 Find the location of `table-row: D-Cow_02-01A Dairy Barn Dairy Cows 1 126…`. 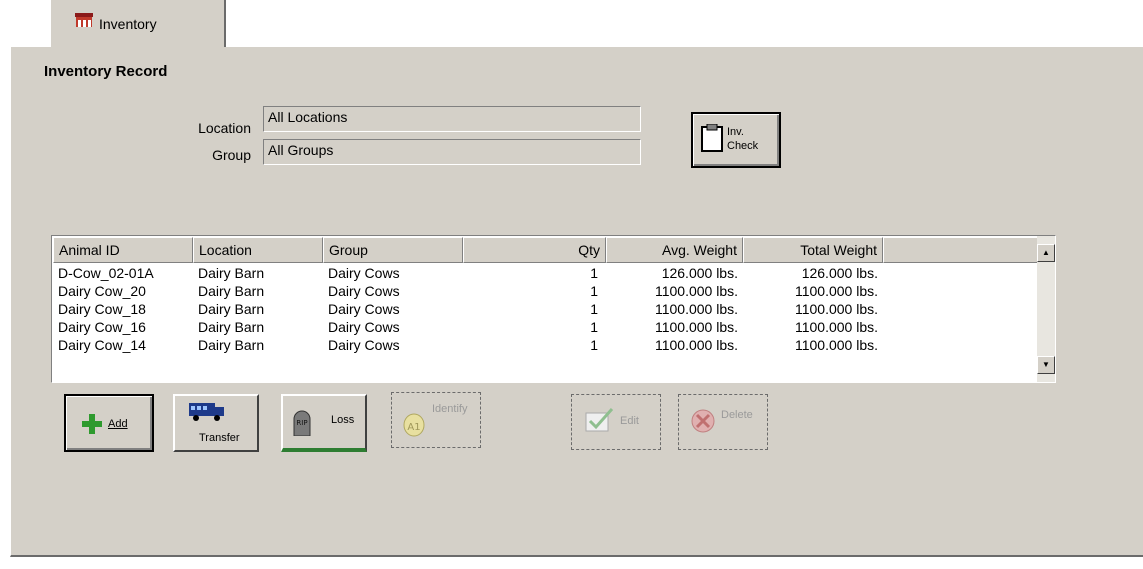

table-row: D-Cow_02-01A Dairy Barn Dairy Cows 1 126… is located at coordinates (545, 273).